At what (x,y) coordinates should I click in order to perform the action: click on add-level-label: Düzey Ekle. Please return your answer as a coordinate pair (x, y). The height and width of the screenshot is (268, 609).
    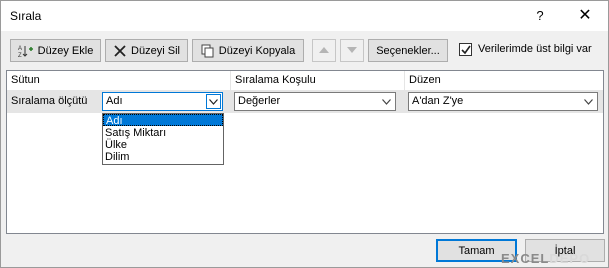
    Looking at the image, I should click on (65, 50).